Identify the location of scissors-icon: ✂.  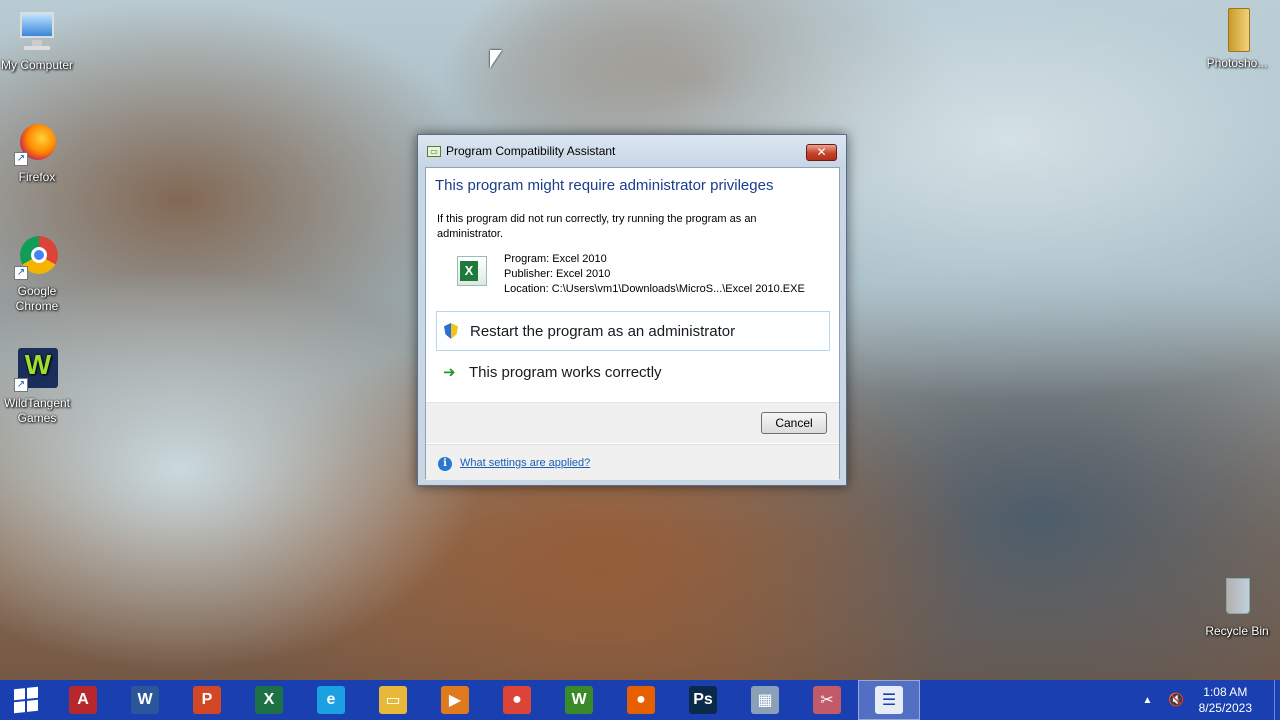
(827, 700).